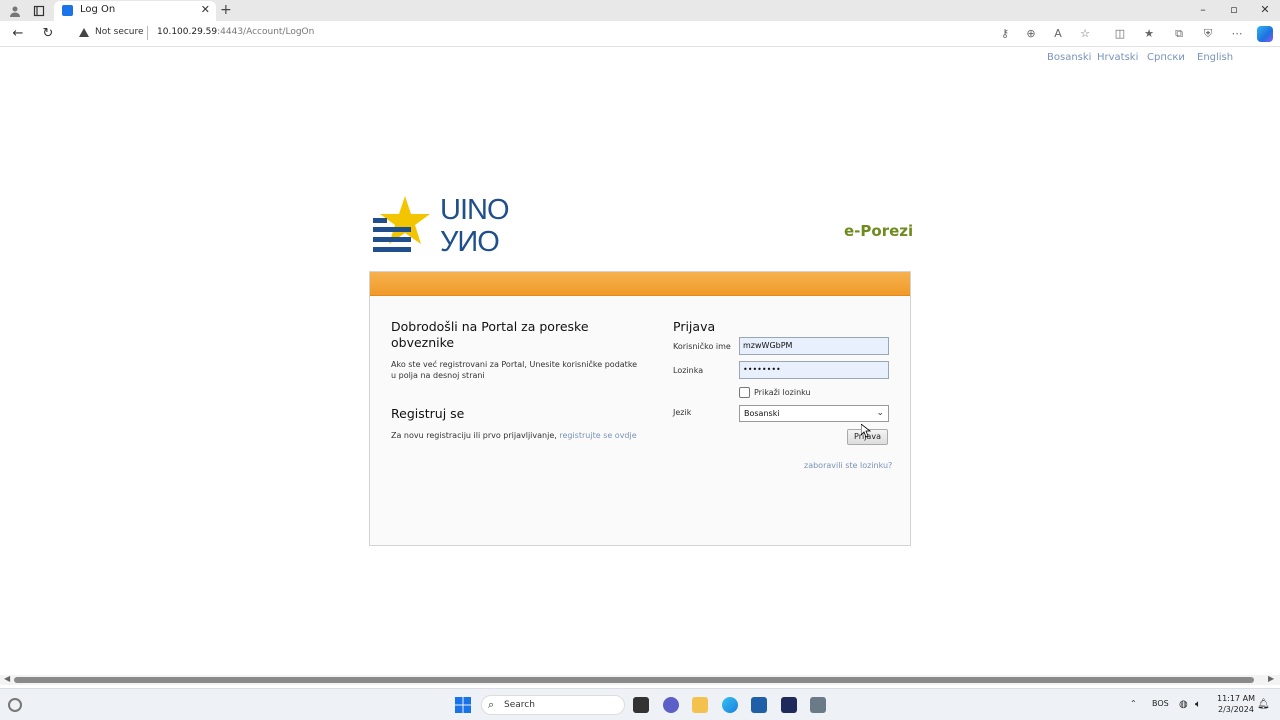 Image resolution: width=1280 pixels, height=720 pixels. What do you see at coordinates (226, 10) in the screenshot?
I see `new-tab-icon: +` at bounding box center [226, 10].